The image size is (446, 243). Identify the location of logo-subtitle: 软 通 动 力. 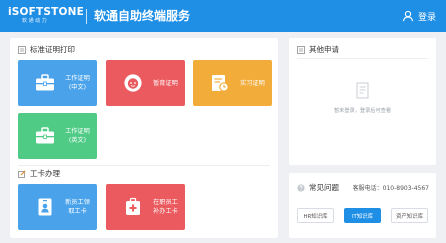
(34, 21).